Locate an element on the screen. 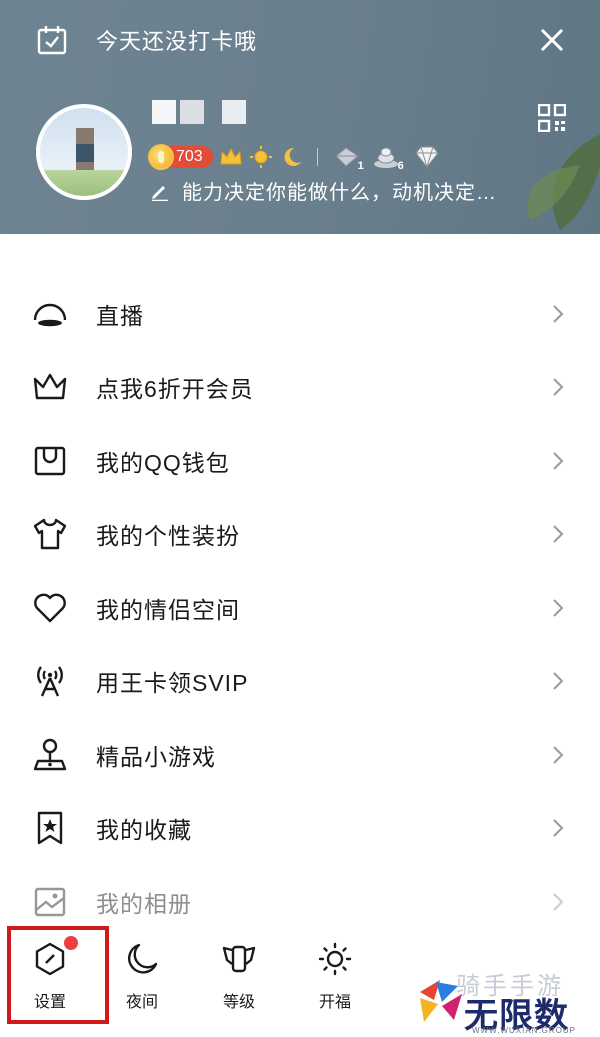 The width and height of the screenshot is (600, 1037). photo-album-icon is located at coordinates (50, 901).